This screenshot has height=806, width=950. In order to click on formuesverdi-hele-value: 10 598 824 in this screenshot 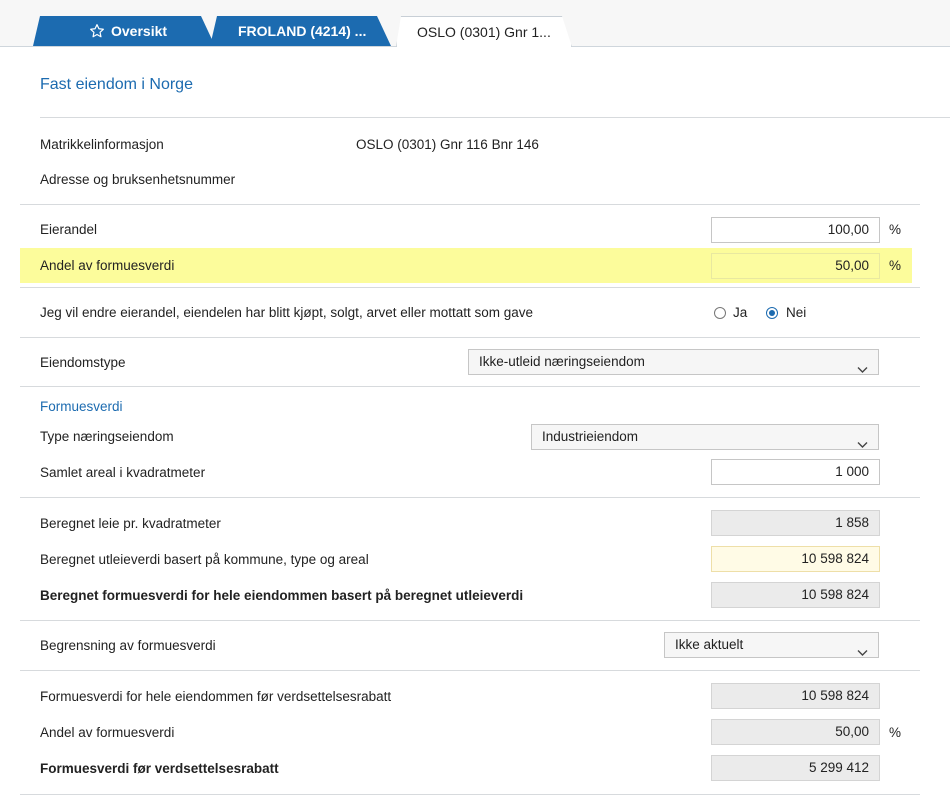, I will do `click(795, 595)`.